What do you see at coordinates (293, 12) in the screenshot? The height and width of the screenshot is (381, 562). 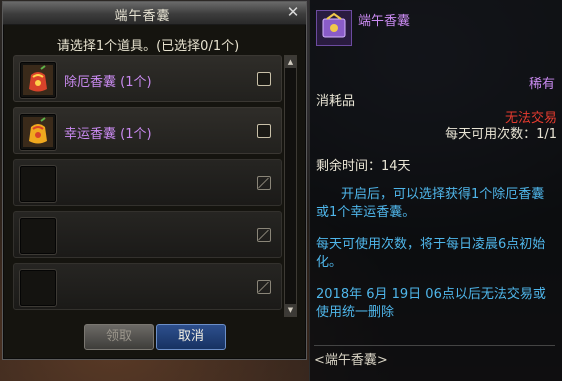 I see `close-icon: ✕` at bounding box center [293, 12].